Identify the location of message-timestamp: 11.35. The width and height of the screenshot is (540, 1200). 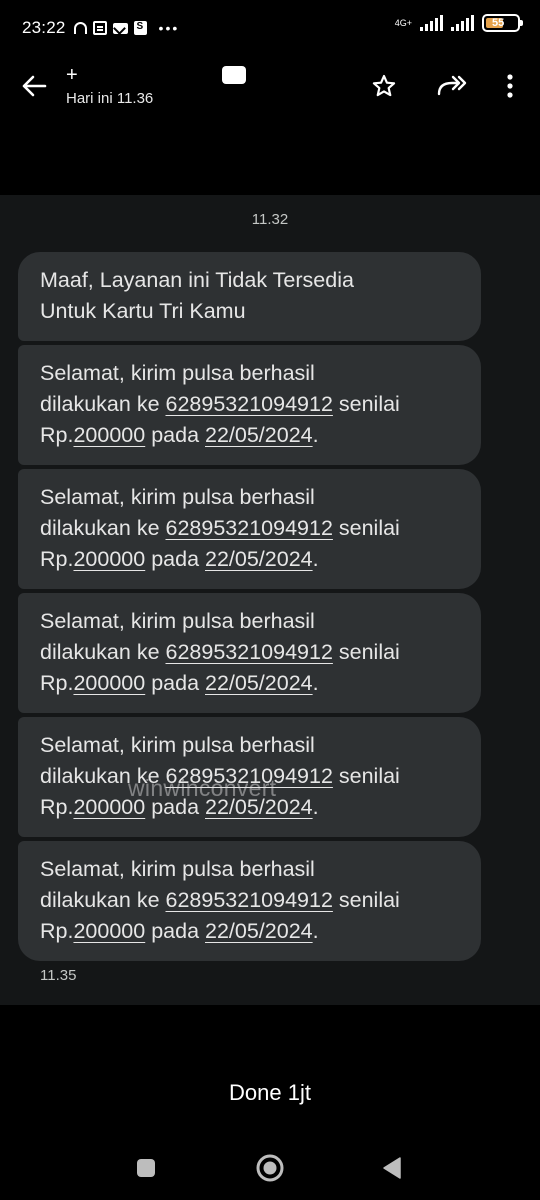
(58, 975).